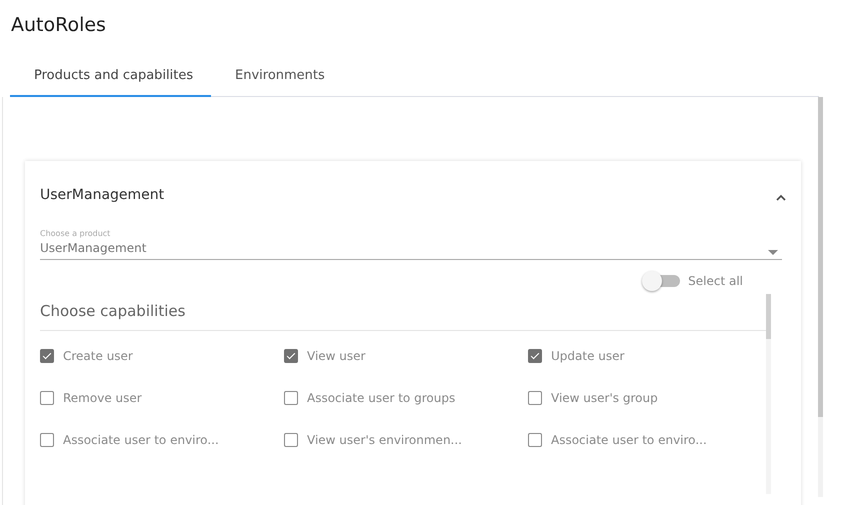 The width and height of the screenshot is (849, 505). What do you see at coordinates (110, 76) in the screenshot?
I see `tab: Products and capabilites` at bounding box center [110, 76].